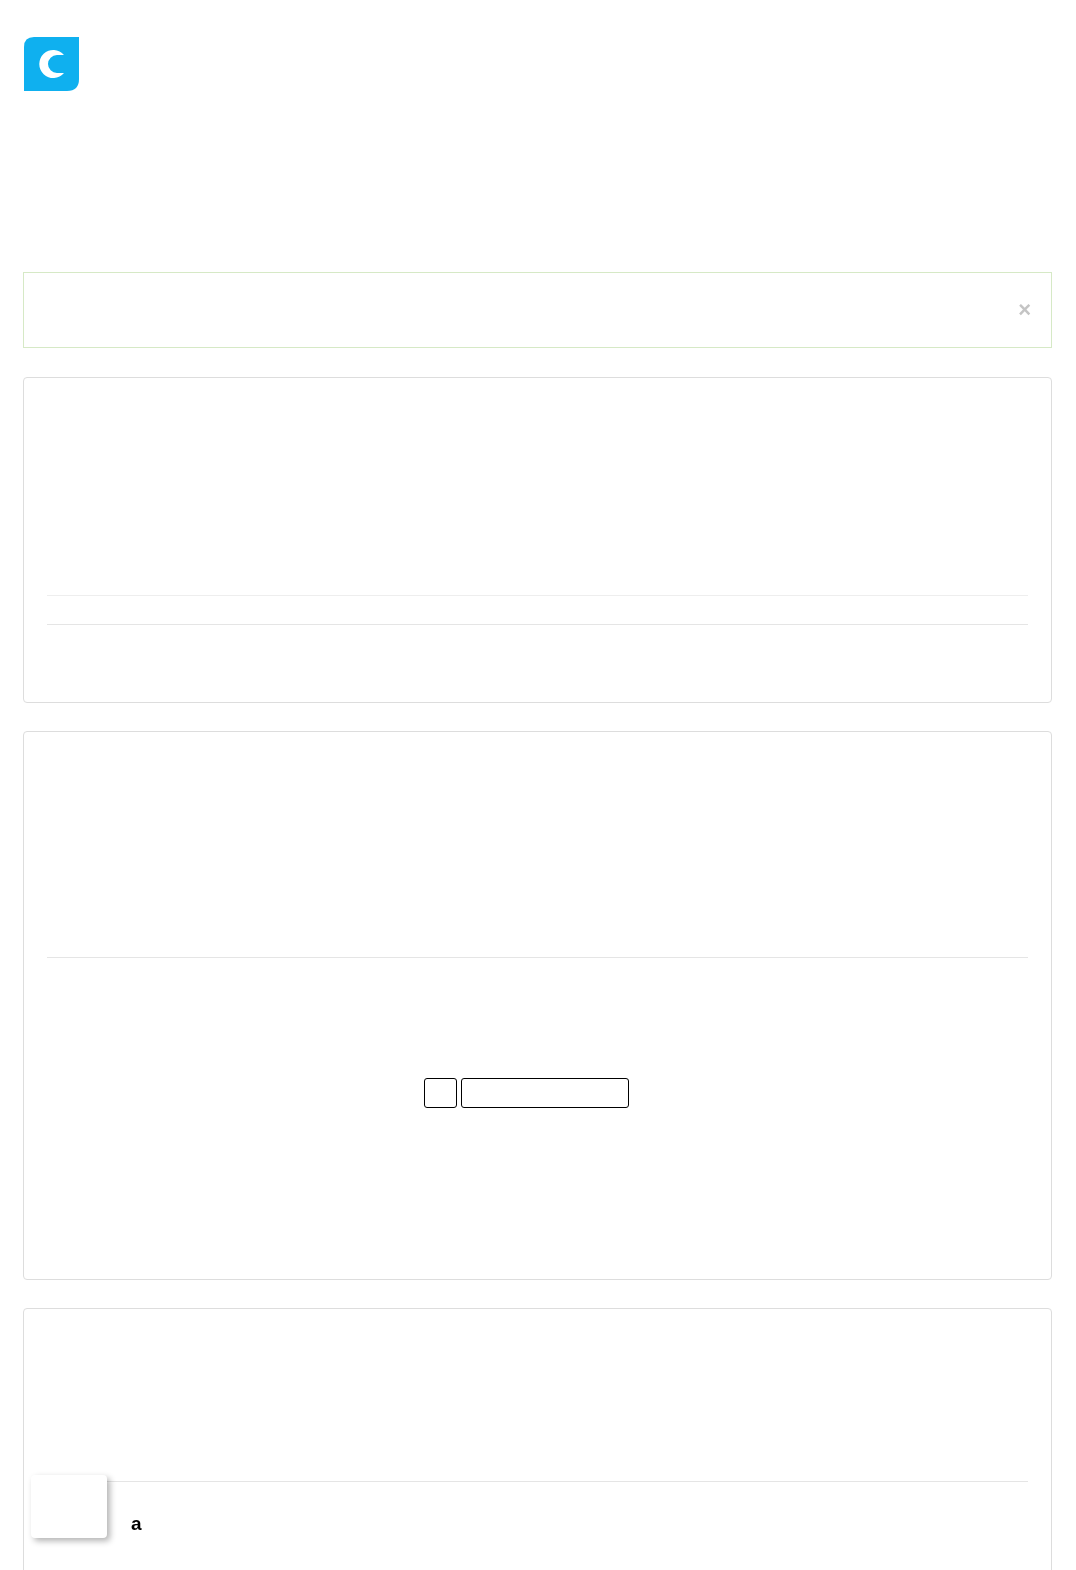 Image resolution: width=1076 pixels, height=1570 pixels. What do you see at coordinates (136, 1523) in the screenshot?
I see `label-text: a` at bounding box center [136, 1523].